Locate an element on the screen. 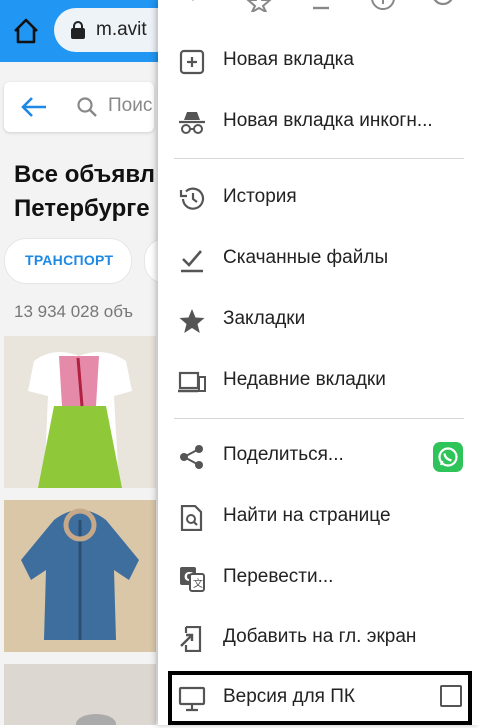  menu-item-add-to-home: Добавить на гл. экран is located at coordinates (318, 638).